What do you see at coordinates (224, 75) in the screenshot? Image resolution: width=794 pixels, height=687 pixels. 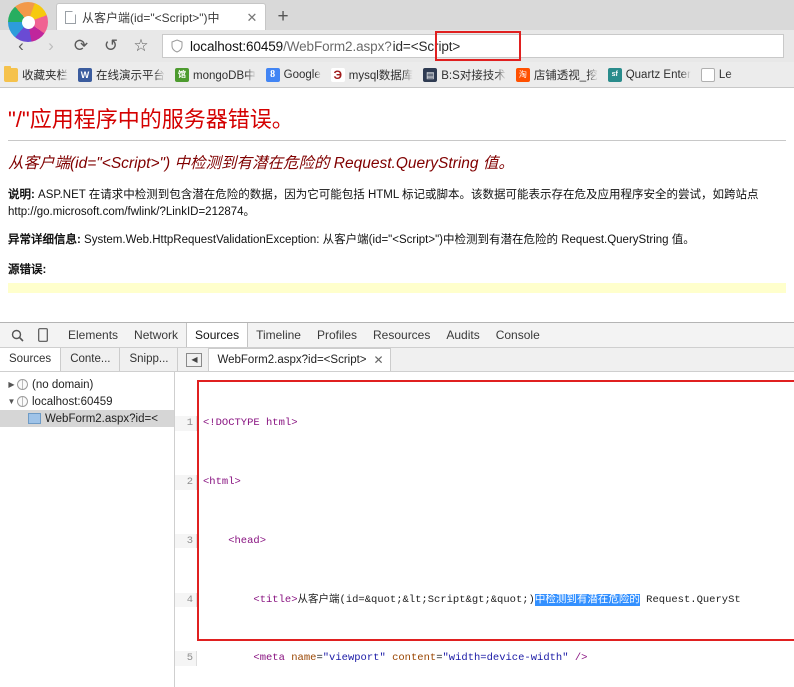 I see `bookmark-label: mongoDB中` at bounding box center [224, 75].